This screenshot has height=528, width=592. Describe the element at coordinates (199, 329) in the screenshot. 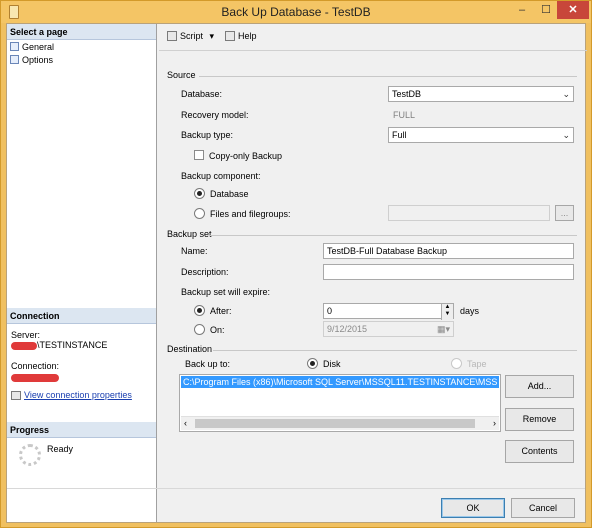

I see `on-date-radio` at that location.